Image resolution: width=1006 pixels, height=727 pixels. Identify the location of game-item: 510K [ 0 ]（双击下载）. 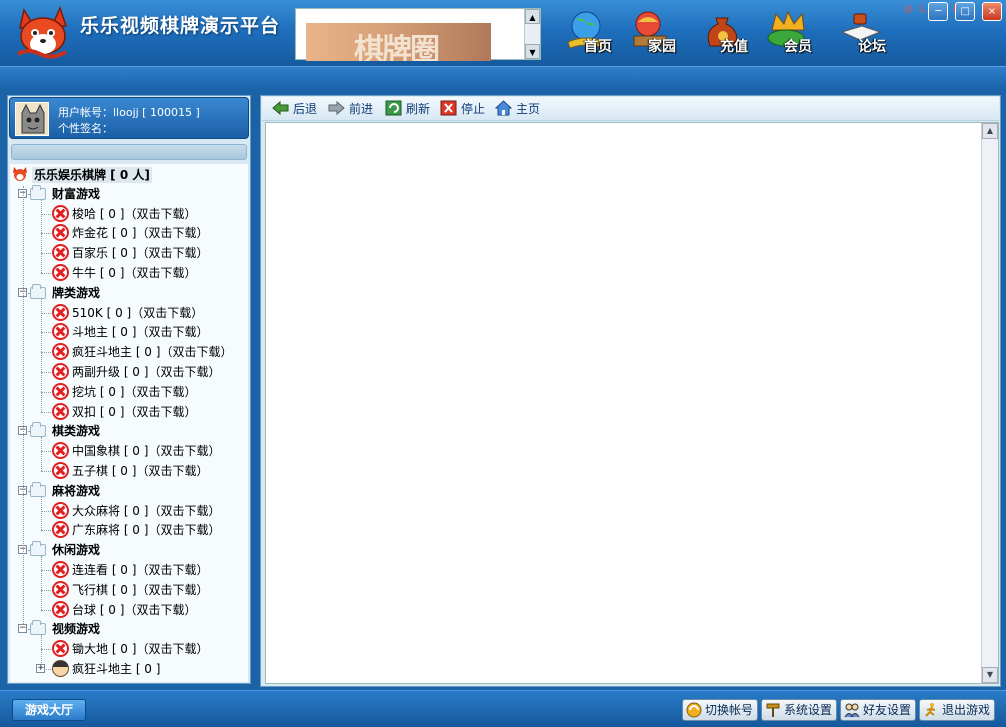
(127, 313).